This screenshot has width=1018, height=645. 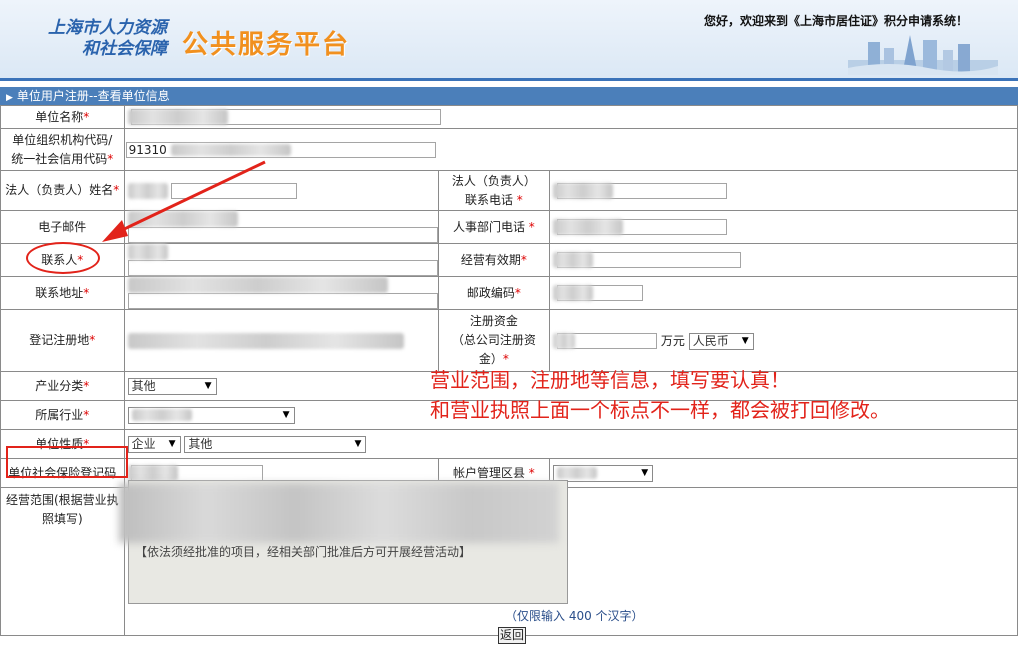 I want to click on annotation-line-1: 营业范围，注册地等信息，填写要认真！, so click(x=610, y=380).